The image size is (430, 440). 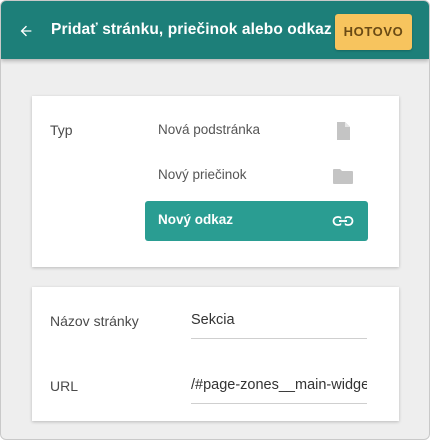 What do you see at coordinates (191, 29) in the screenshot?
I see `dialog-title: Pridať stránku, priečinok alebo odkaz` at bounding box center [191, 29].